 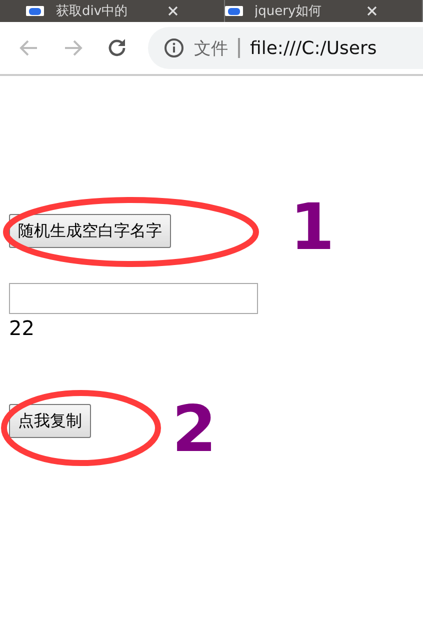 What do you see at coordinates (211, 49) in the screenshot?
I see `security-label: 文件` at bounding box center [211, 49].